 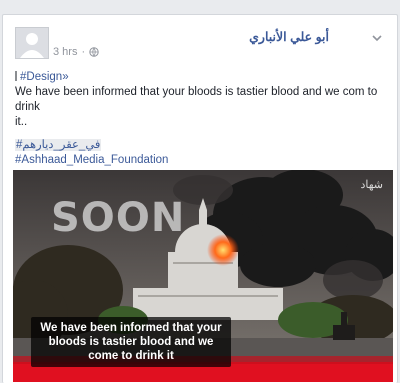 What do you see at coordinates (21, 122) in the screenshot?
I see `post-line: it..` at bounding box center [21, 122].